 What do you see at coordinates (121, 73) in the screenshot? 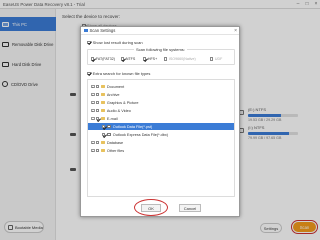
I see `extra-search-label: Extra search for known file types` at bounding box center [121, 73].